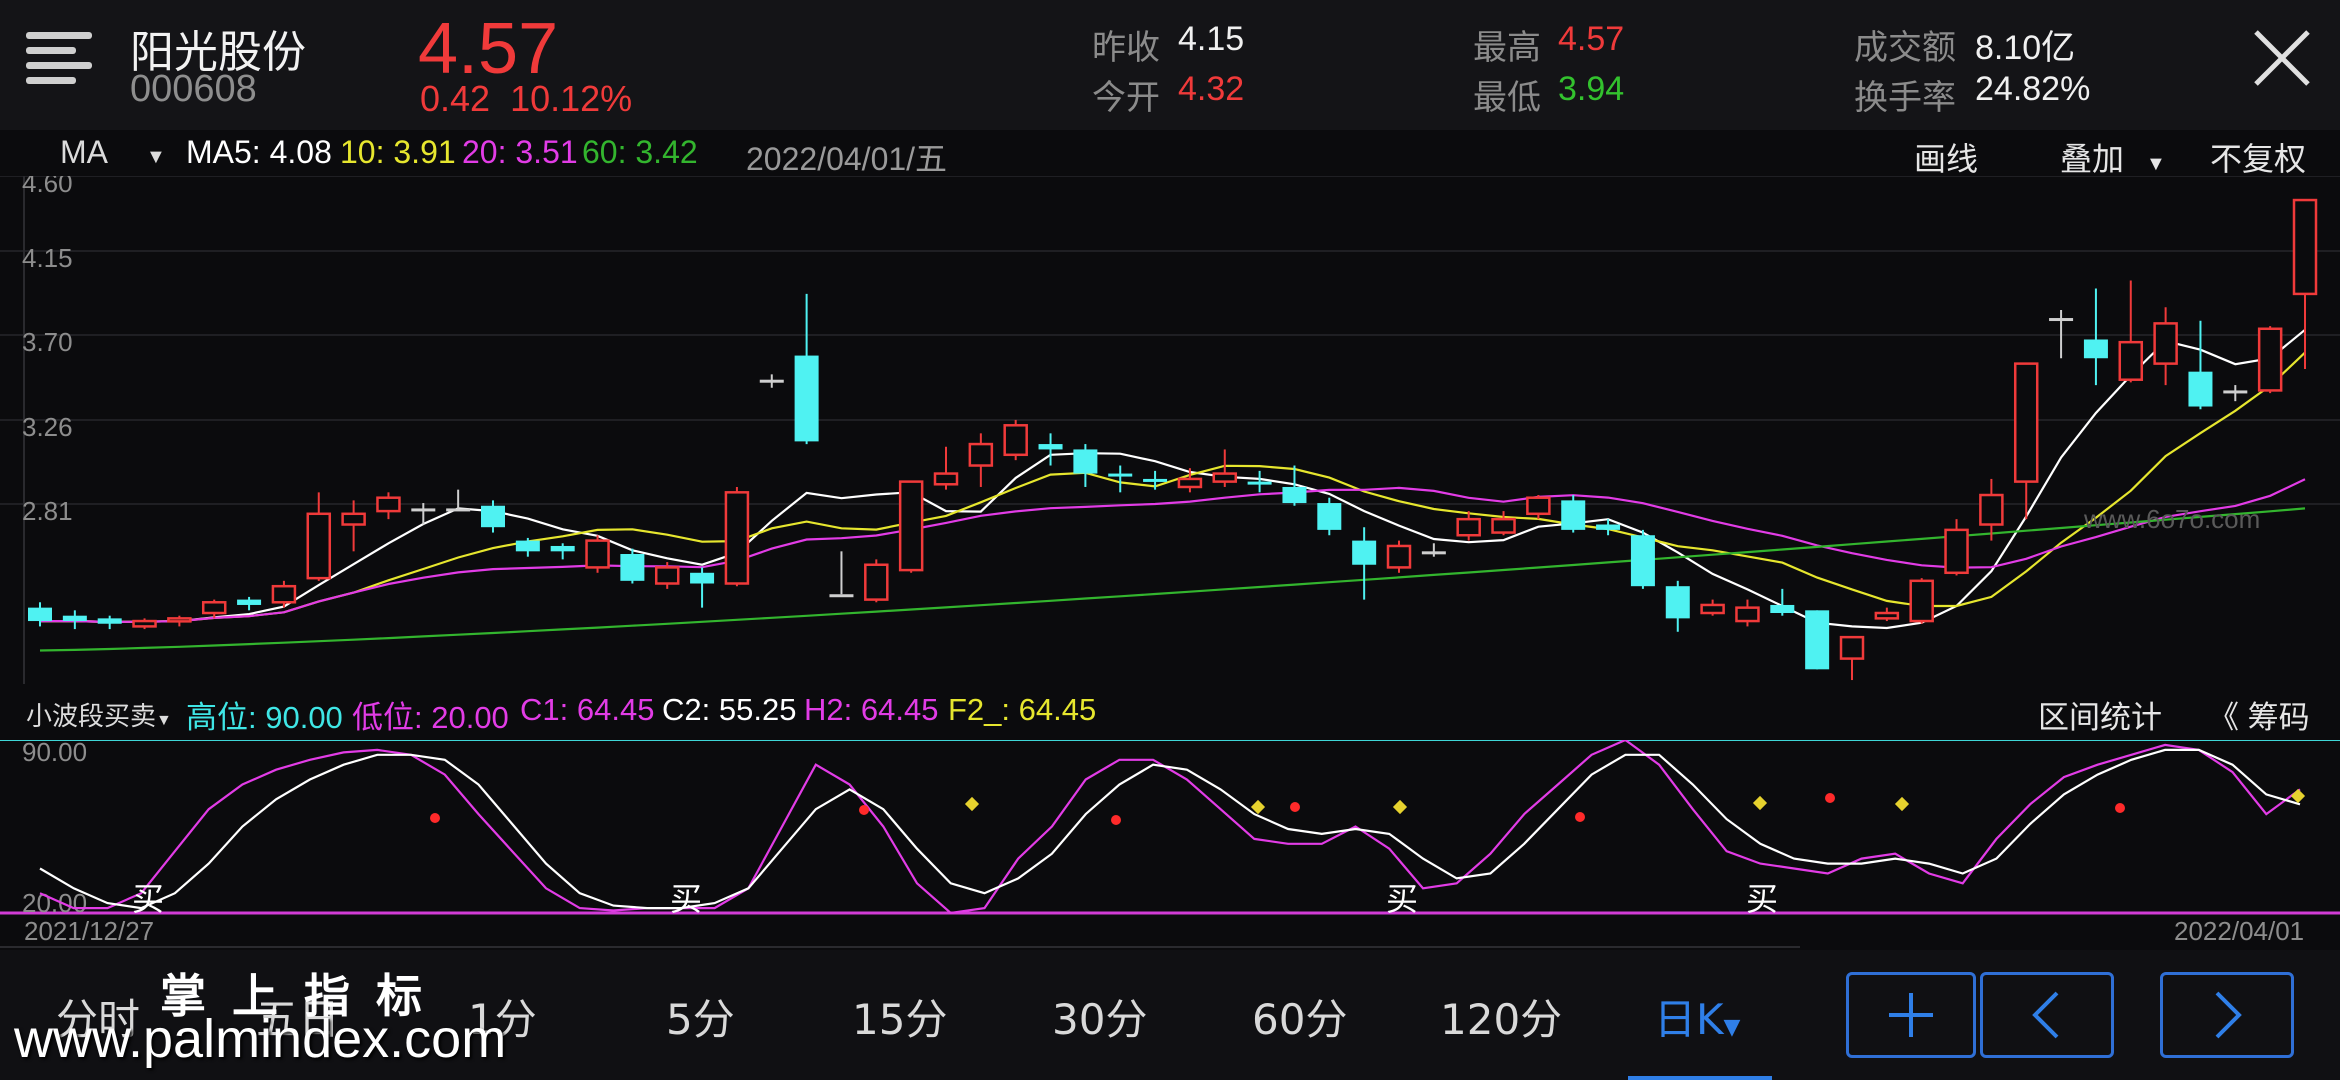  I want to click on ma-selector-label: MA, so click(84, 152).